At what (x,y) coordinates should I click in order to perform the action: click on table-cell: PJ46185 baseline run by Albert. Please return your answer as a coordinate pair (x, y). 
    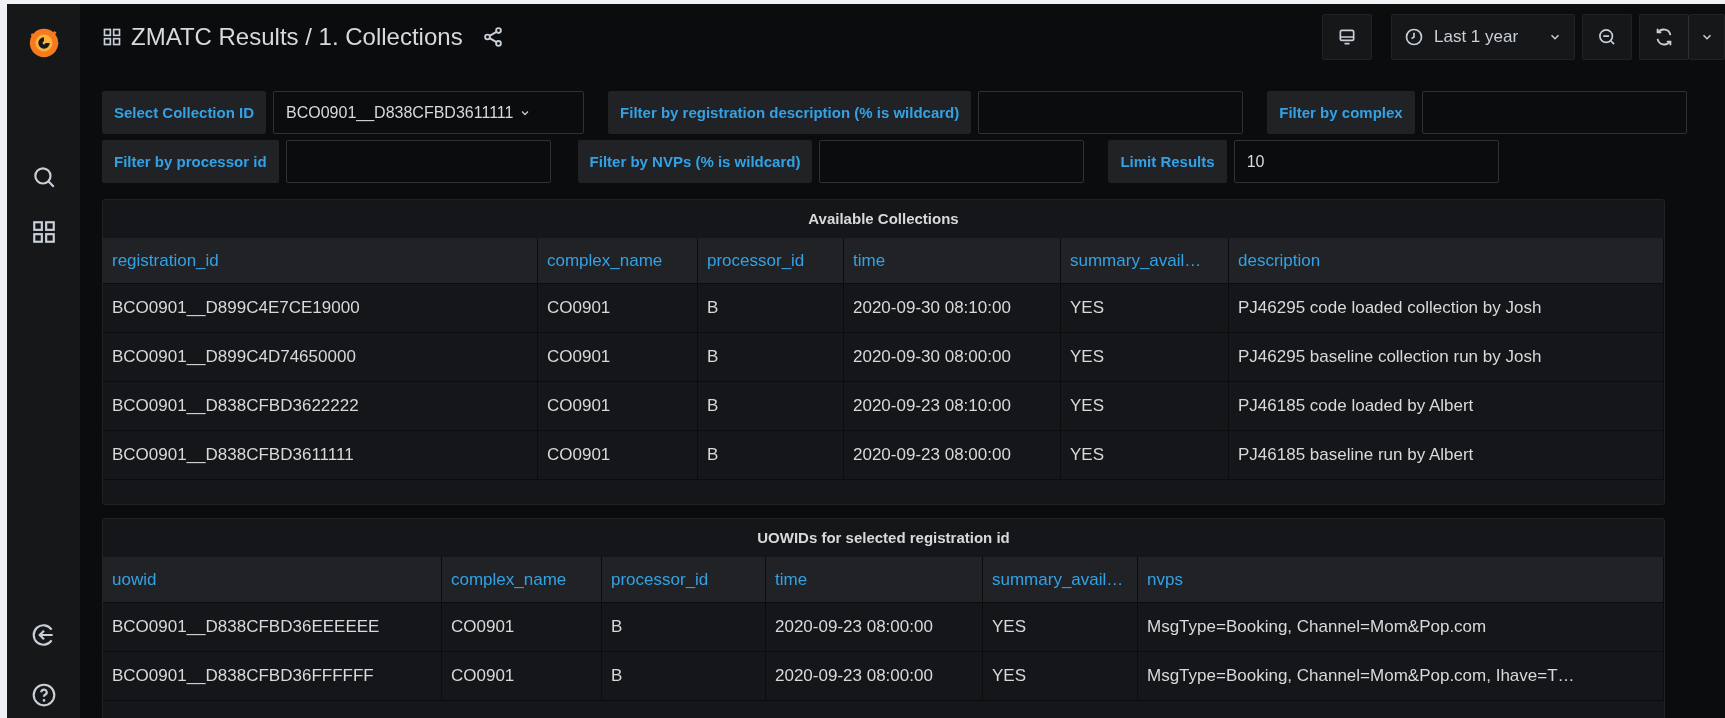
    Looking at the image, I should click on (1446, 455).